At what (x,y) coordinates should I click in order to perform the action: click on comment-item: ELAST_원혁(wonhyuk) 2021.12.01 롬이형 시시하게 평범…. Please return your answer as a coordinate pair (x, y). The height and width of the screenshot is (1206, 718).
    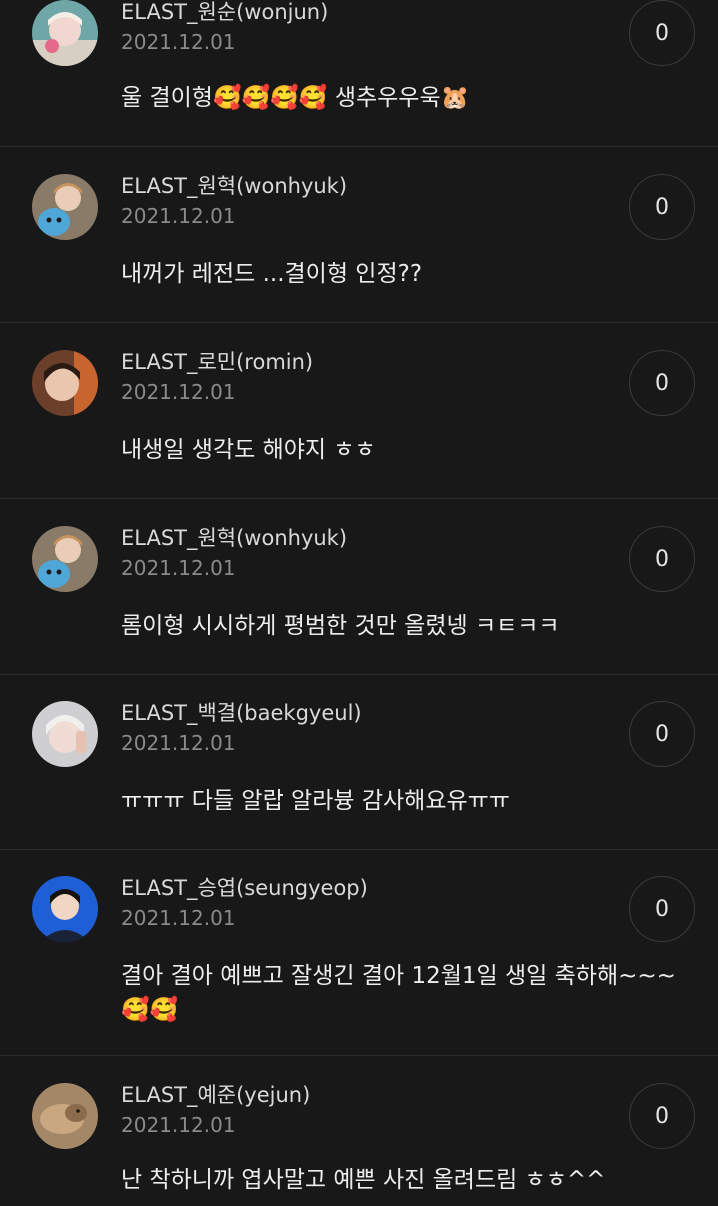
    Looking at the image, I should click on (359, 587).